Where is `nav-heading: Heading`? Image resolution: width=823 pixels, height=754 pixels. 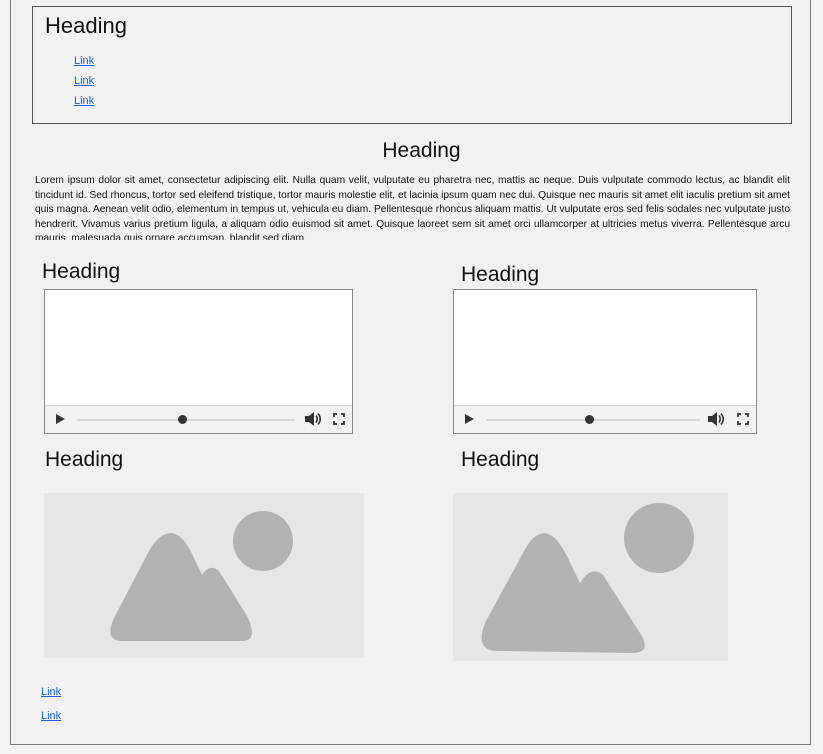
nav-heading: Heading is located at coordinates (86, 25).